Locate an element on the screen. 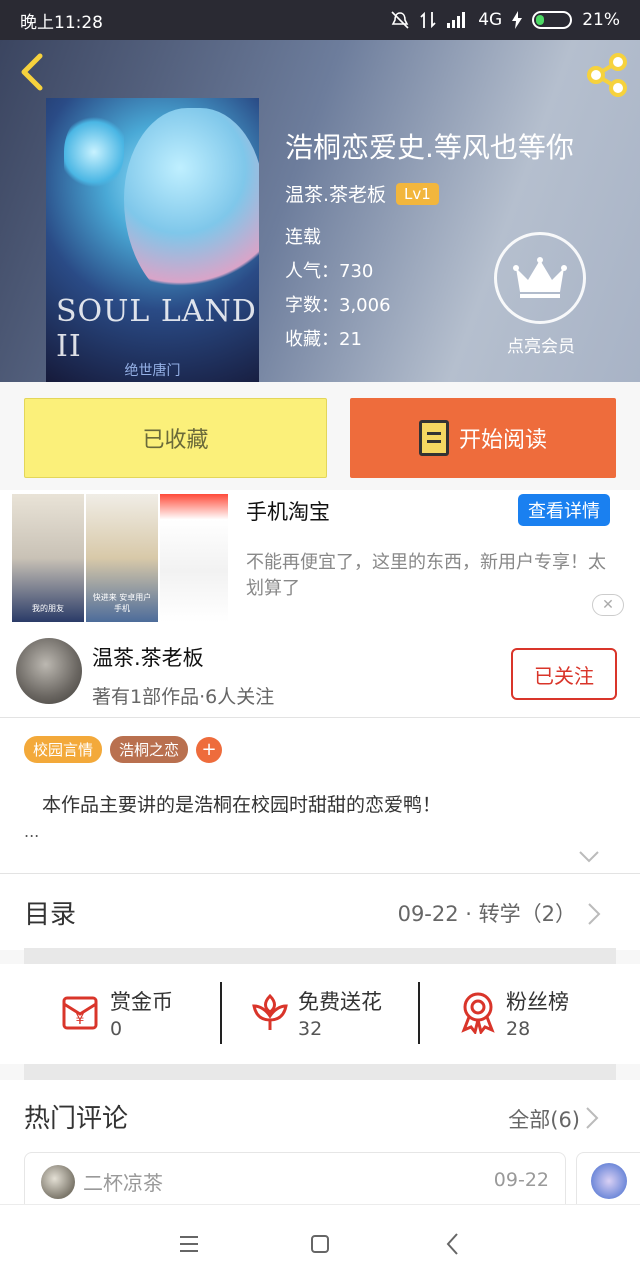  cover-art-title: SOUL LAND II is located at coordinates (156, 329).